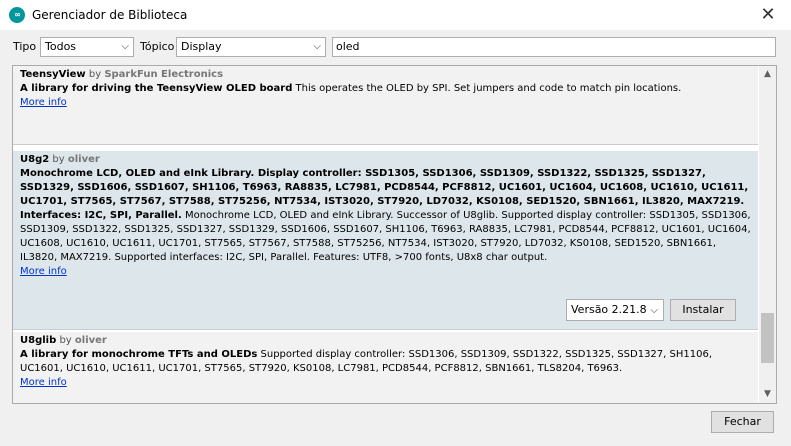  I want to click on library-name: U8glib, so click(38, 340).